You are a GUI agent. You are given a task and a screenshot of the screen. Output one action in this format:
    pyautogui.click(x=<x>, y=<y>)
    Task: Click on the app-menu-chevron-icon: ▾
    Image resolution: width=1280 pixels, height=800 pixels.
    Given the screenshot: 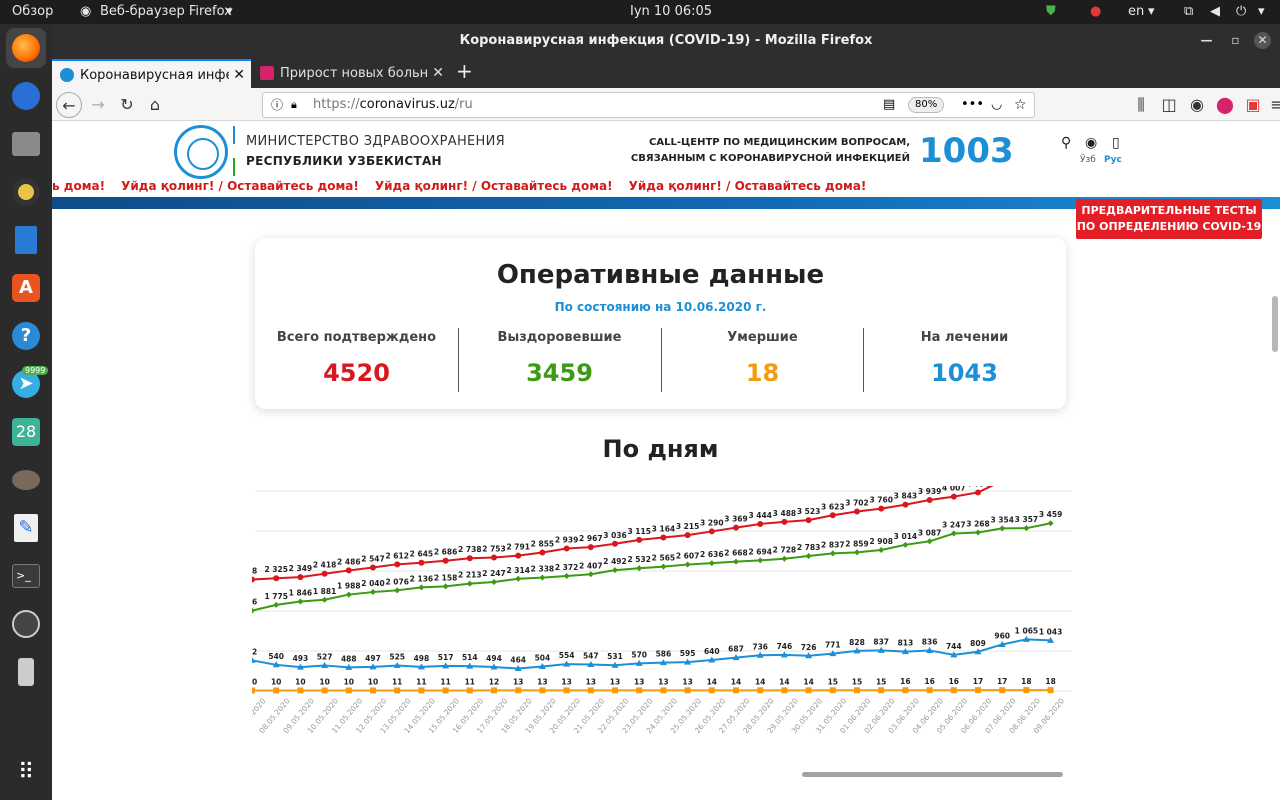 What is the action you would take?
    pyautogui.click(x=229, y=11)
    